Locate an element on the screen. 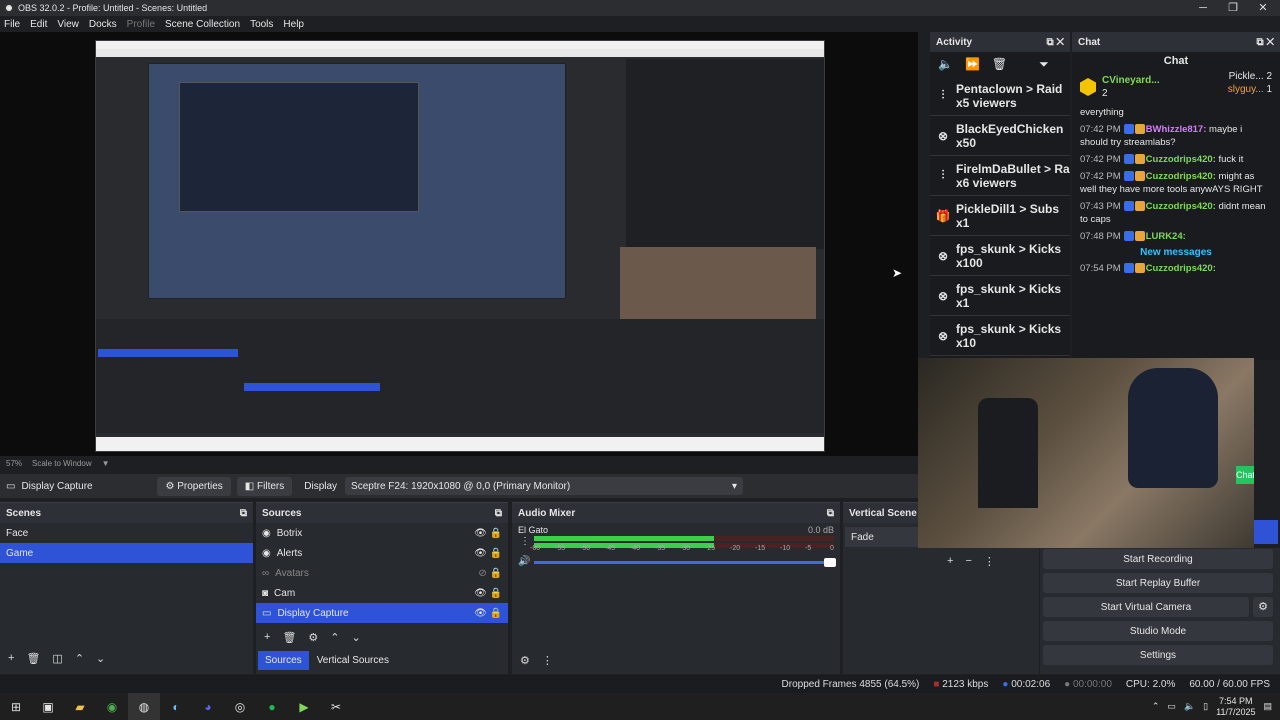 Image resolution: width=1280 pixels, height=720 pixels. chat-username: LURK24: is located at coordinates (1166, 236).